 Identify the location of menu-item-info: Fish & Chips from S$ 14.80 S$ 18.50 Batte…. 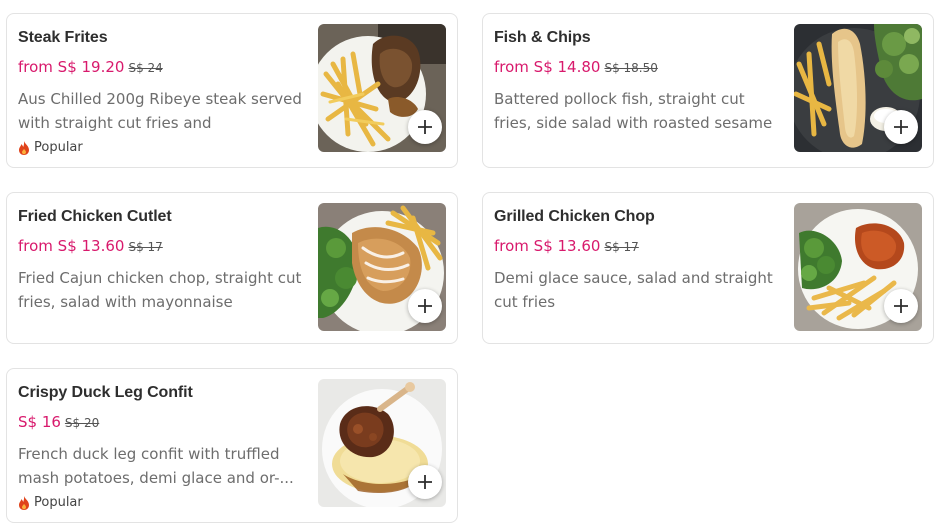
(640, 79).